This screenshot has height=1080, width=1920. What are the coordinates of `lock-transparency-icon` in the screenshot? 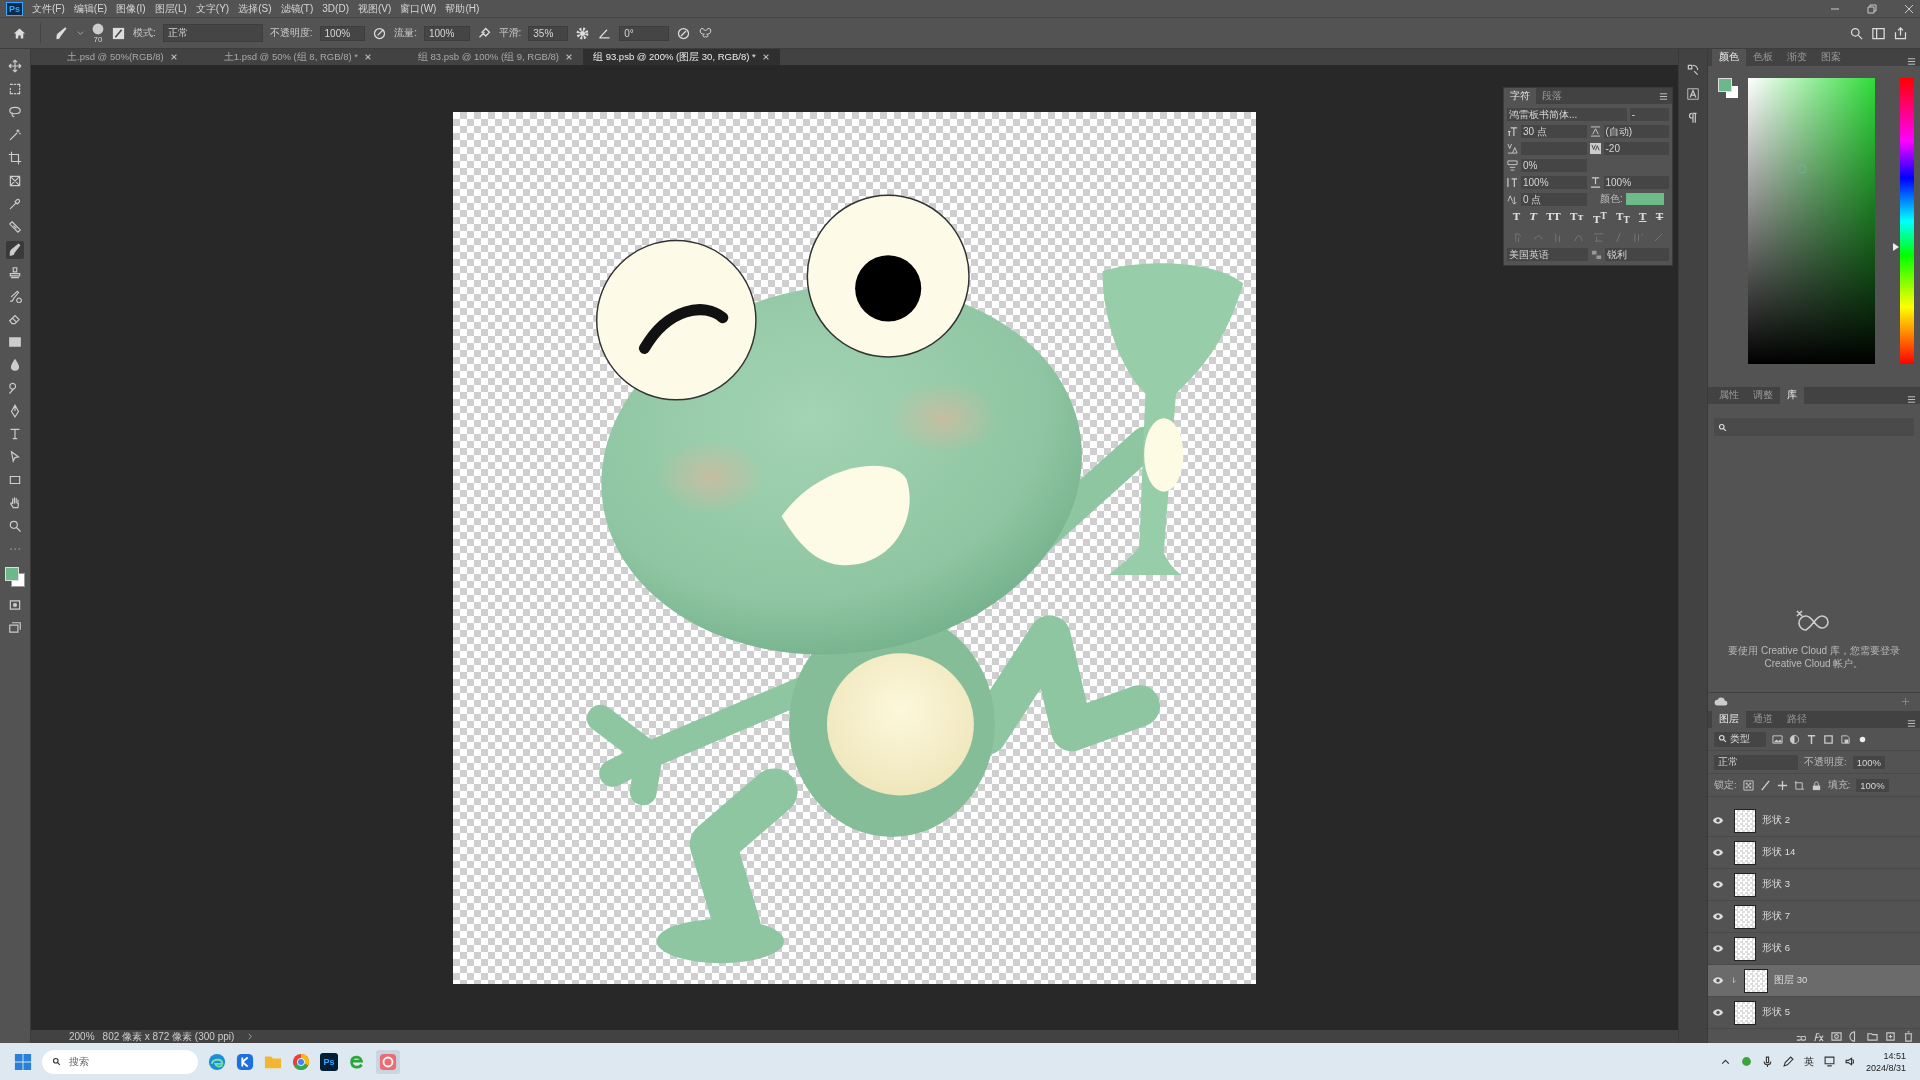 It's located at (1748, 785).